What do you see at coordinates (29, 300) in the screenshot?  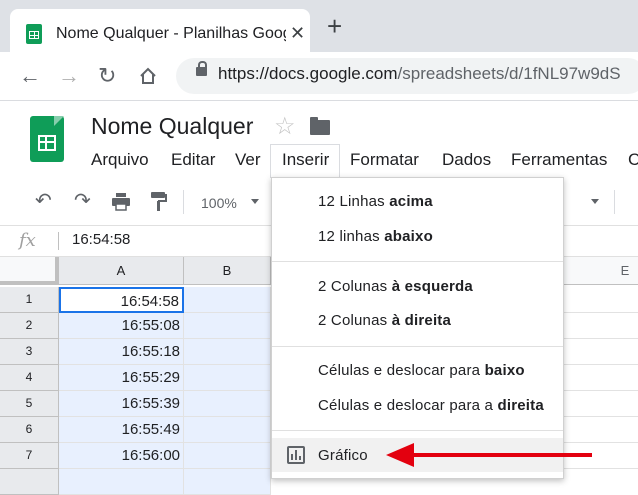 I see `row-header: 1` at bounding box center [29, 300].